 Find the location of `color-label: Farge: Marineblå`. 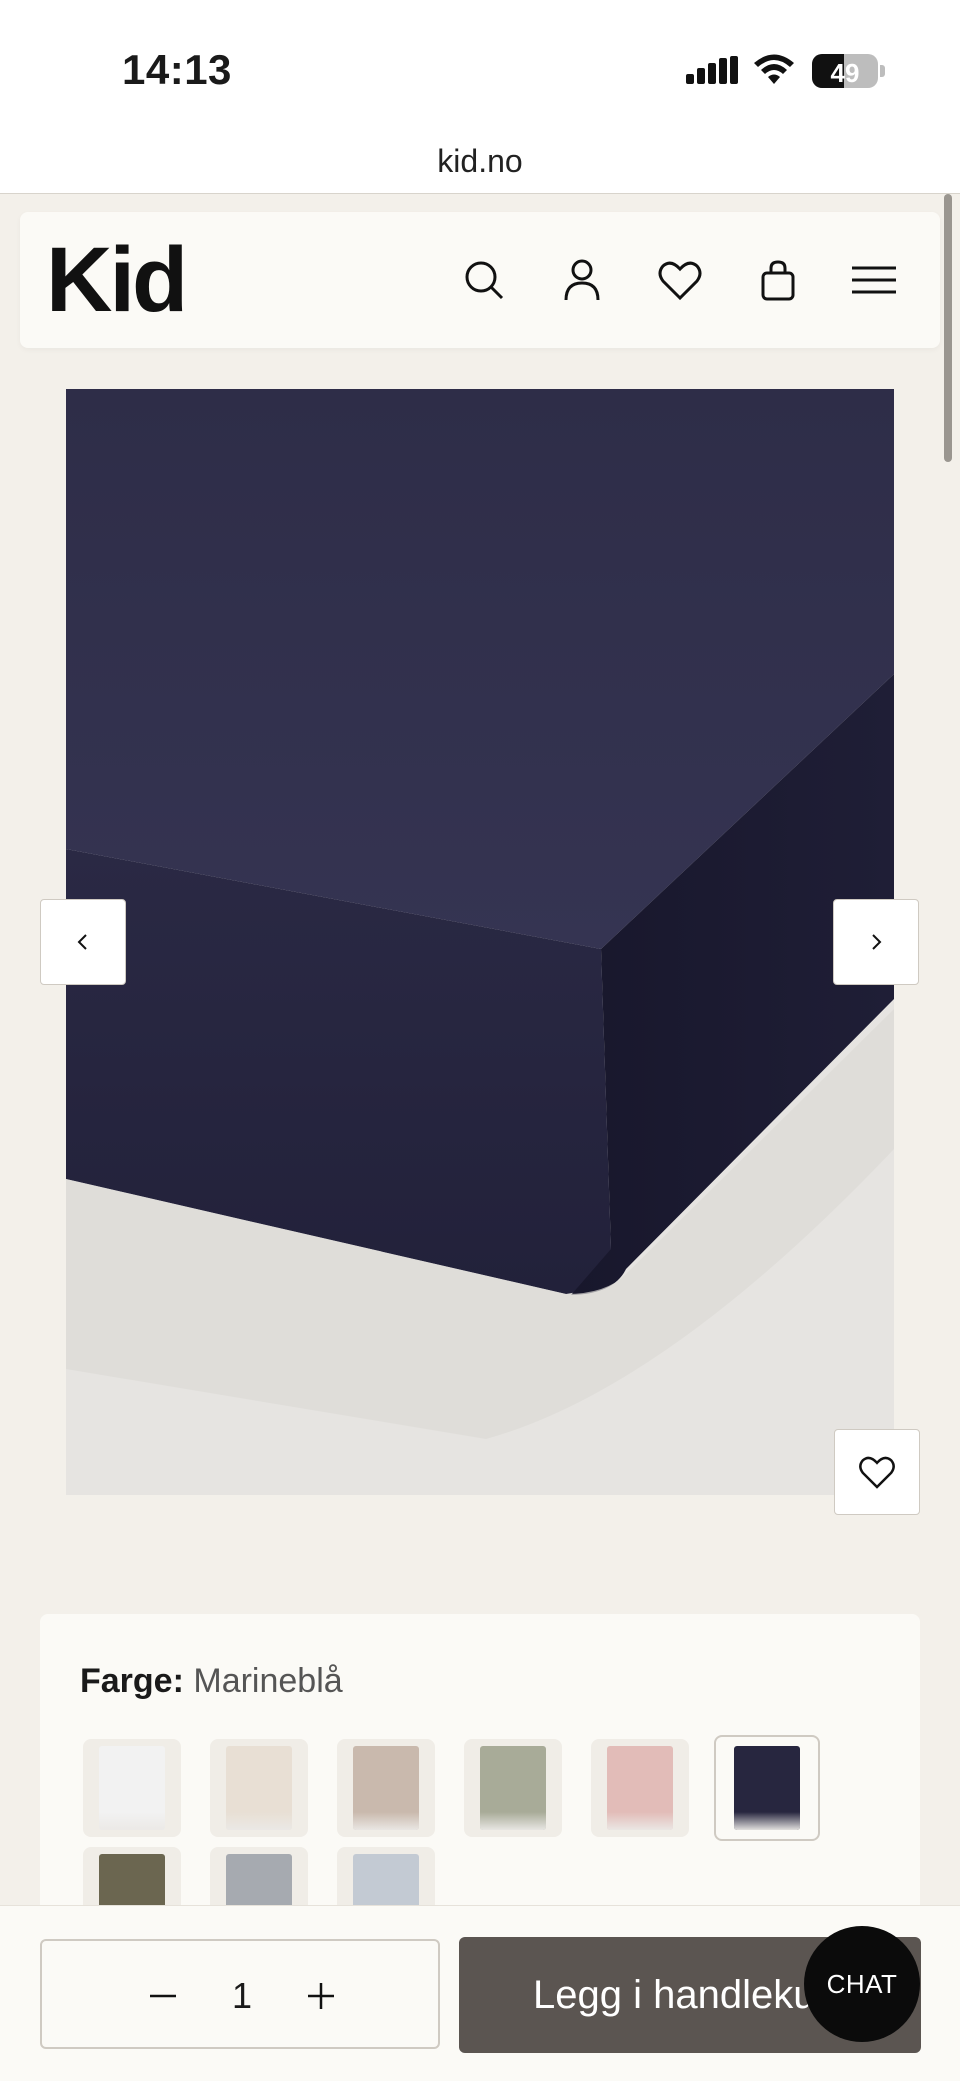

color-label: Farge: Marineblå is located at coordinates (211, 1681).